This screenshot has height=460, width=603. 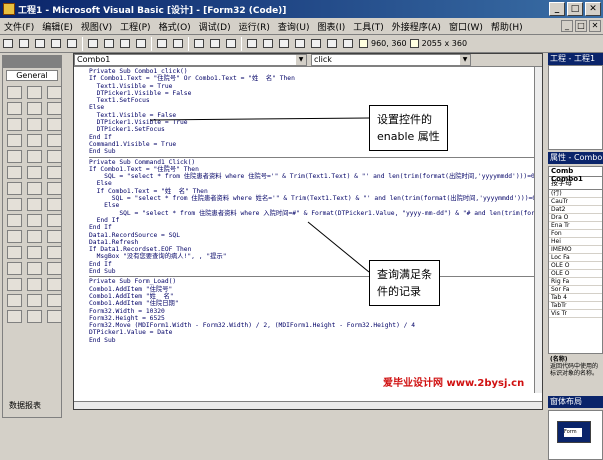 I want to click on property-row: Loc Fa, so click(x=575, y=258).